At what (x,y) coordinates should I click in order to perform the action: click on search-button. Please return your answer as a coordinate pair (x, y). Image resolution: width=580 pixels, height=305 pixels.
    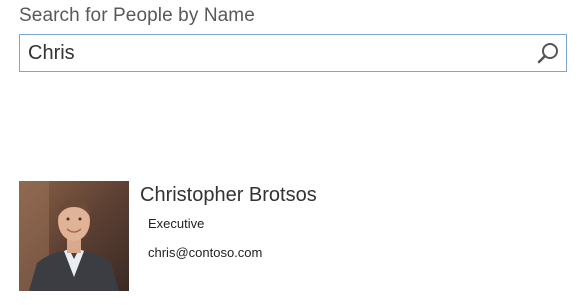
    Looking at the image, I should click on (548, 53).